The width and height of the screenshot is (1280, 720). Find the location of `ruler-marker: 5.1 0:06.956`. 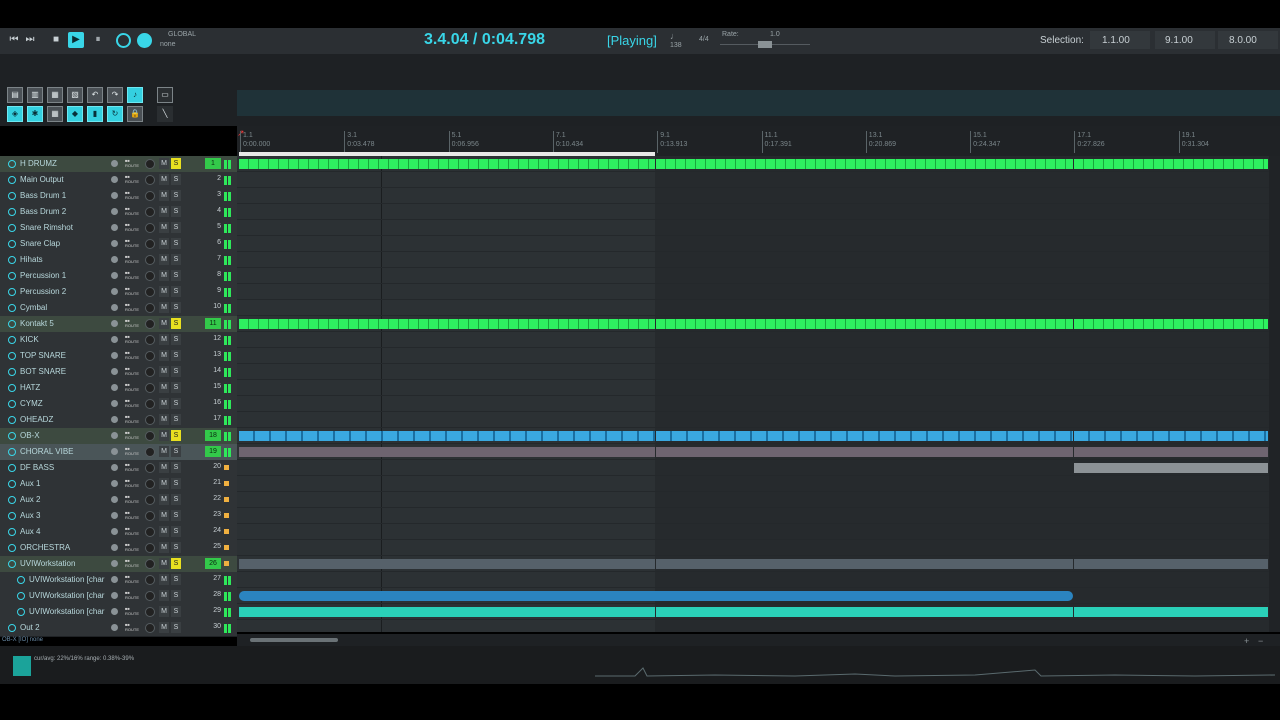

ruler-marker: 5.1 0:06.956 is located at coordinates (463, 142).